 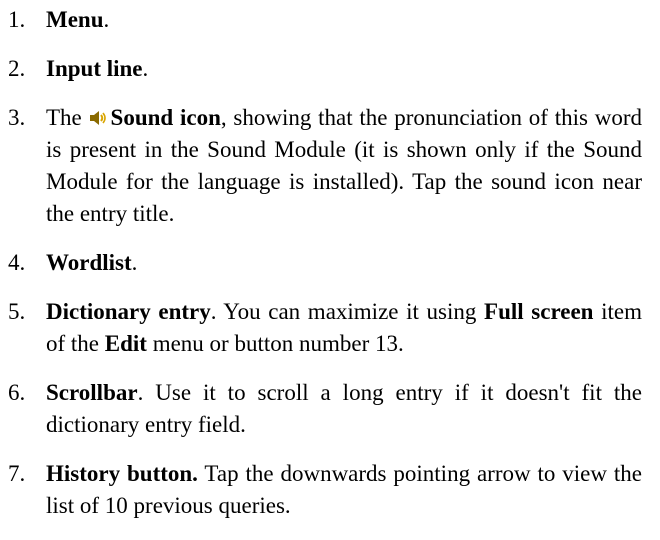 What do you see at coordinates (94, 68) in the screenshot?
I see `item-title: Input line` at bounding box center [94, 68].